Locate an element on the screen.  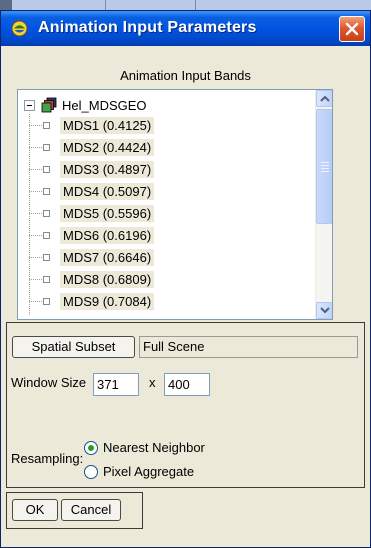
action-buttons-group: OK Cancel is located at coordinates (74, 510).